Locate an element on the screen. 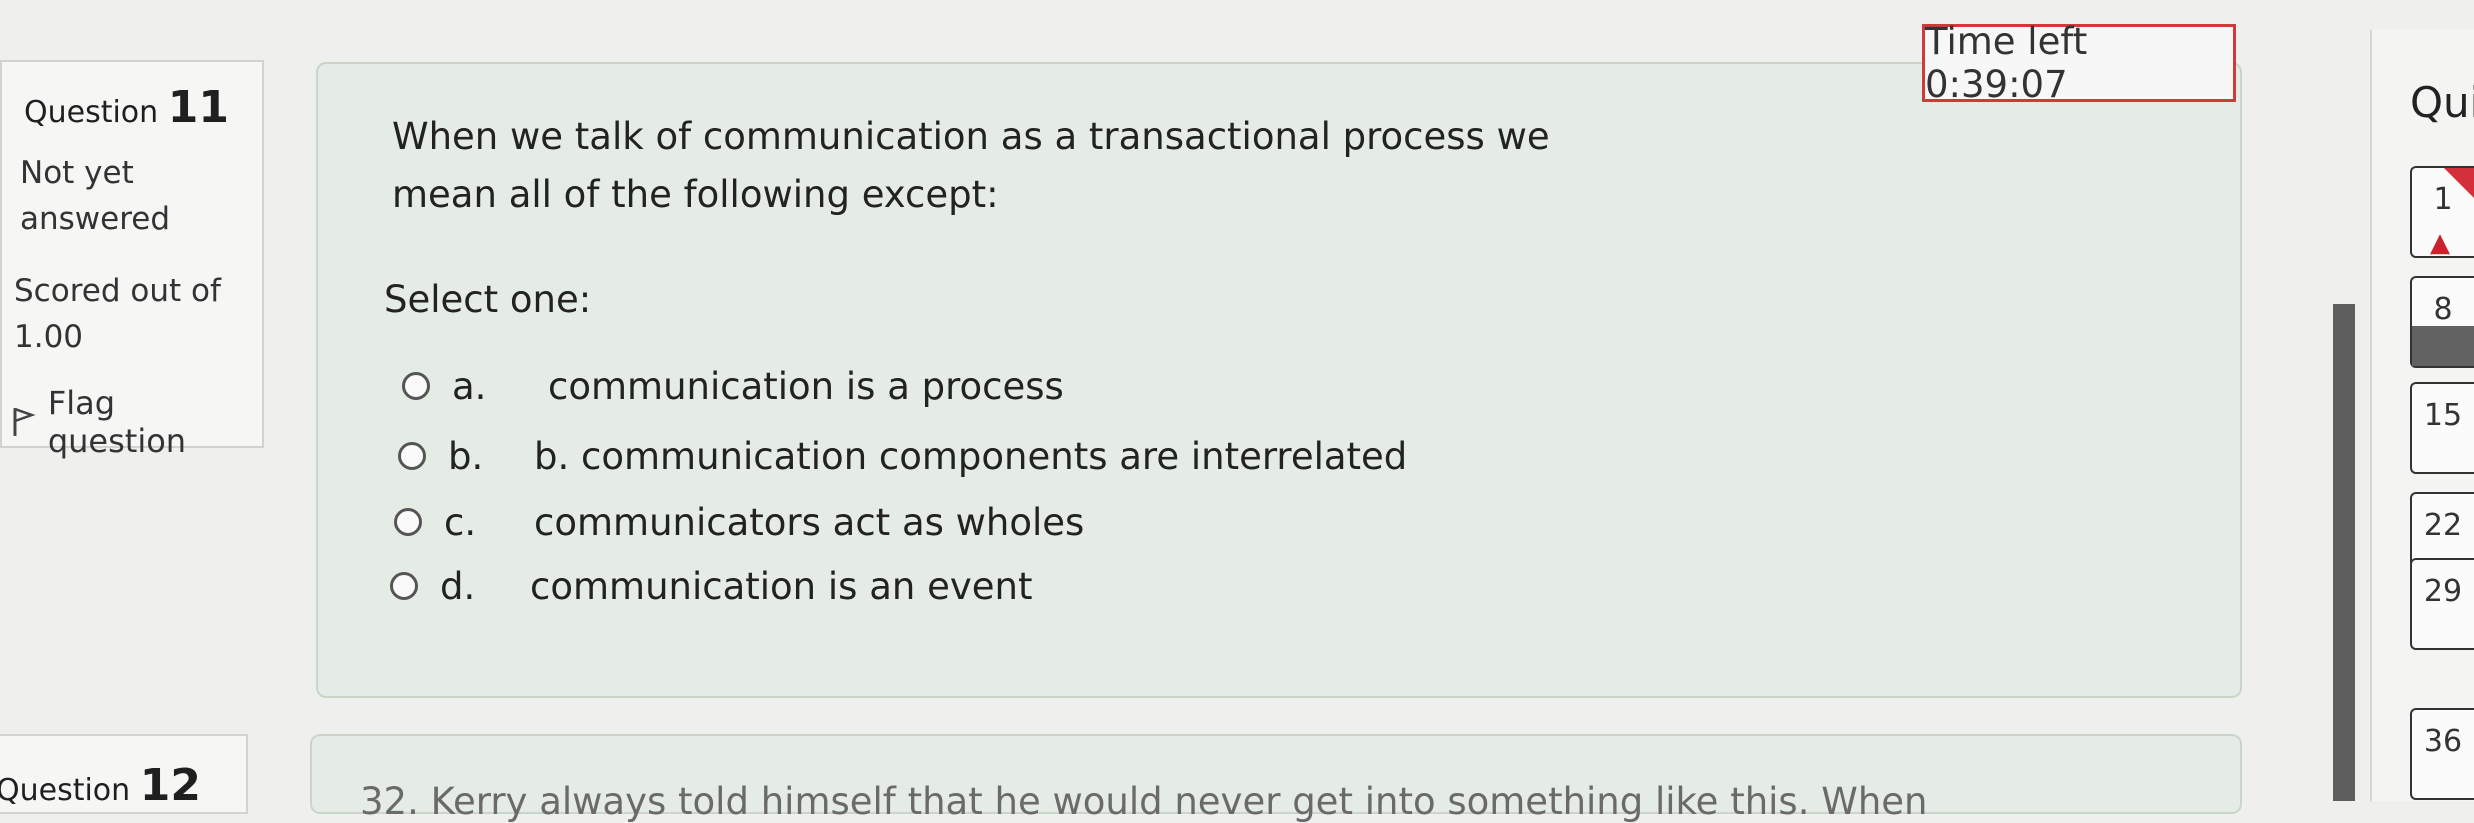  timer-label: Time left 0:39:07 is located at coordinates (2006, 63).